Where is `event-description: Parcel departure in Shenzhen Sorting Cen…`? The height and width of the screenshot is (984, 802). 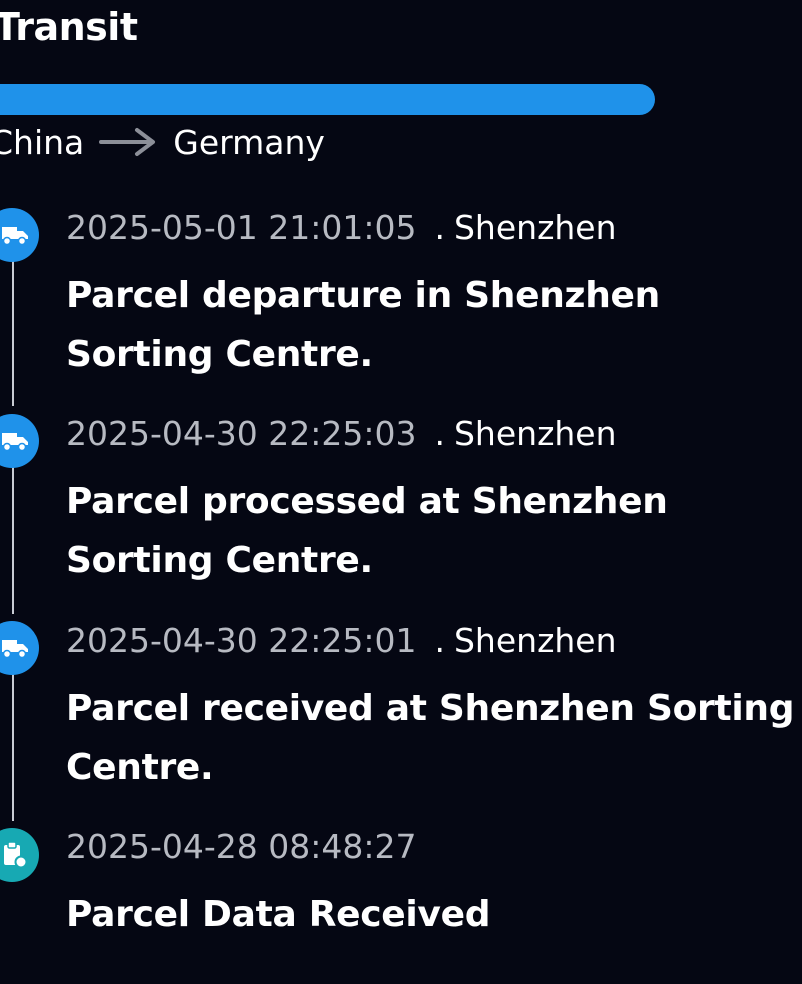
event-description: Parcel departure in Shenzhen Sorting Cen… is located at coordinates (363, 325).